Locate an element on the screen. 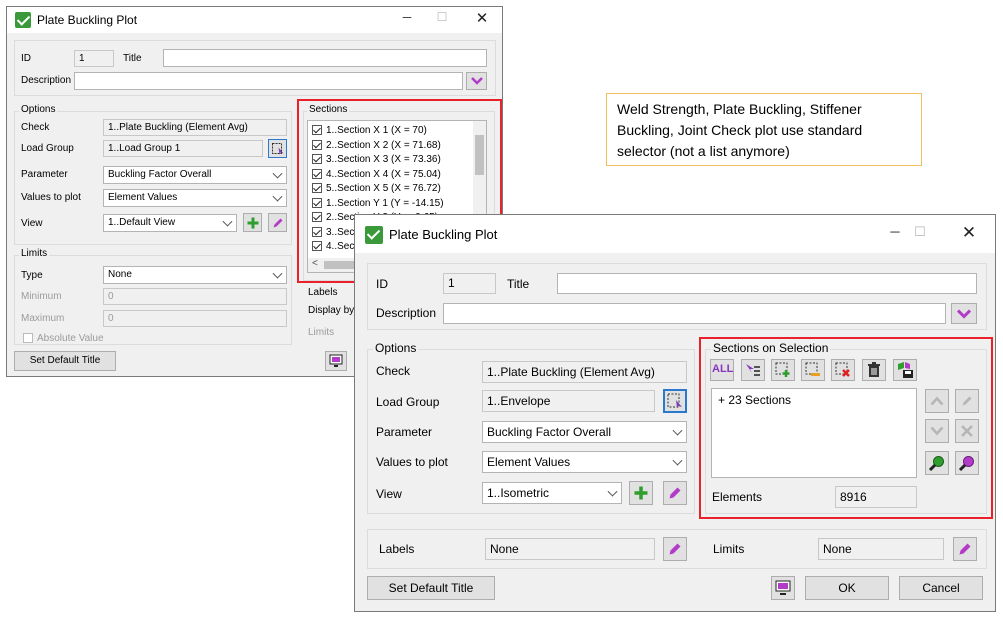 Image resolution: width=1003 pixels, height=619 pixels. load-group-field: 1..Envelope is located at coordinates (568, 401).